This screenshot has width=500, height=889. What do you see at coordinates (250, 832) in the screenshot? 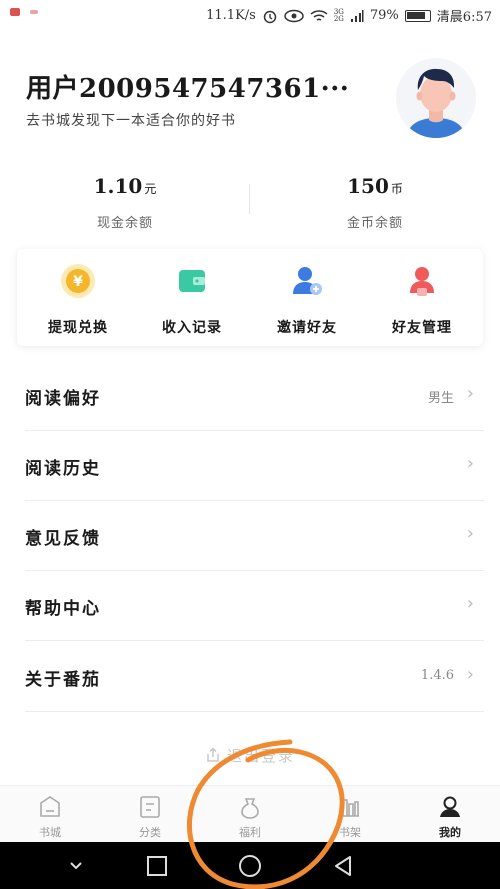
I see `tab-label: 福利` at bounding box center [250, 832].